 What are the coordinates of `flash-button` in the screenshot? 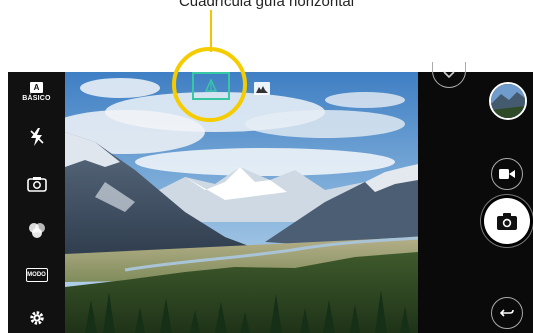 It's located at (36, 137).